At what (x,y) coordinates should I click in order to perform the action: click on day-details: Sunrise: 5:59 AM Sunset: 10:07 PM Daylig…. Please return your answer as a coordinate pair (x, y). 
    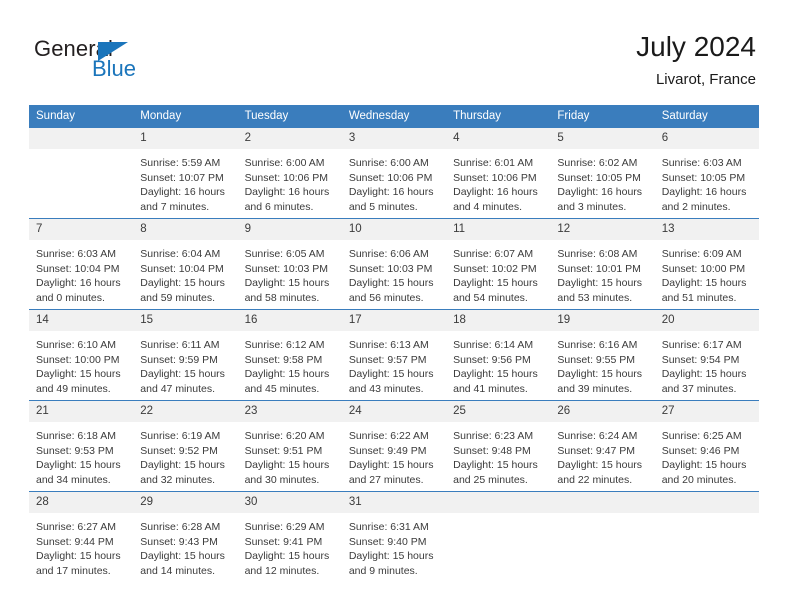
    Looking at the image, I should click on (185, 181).